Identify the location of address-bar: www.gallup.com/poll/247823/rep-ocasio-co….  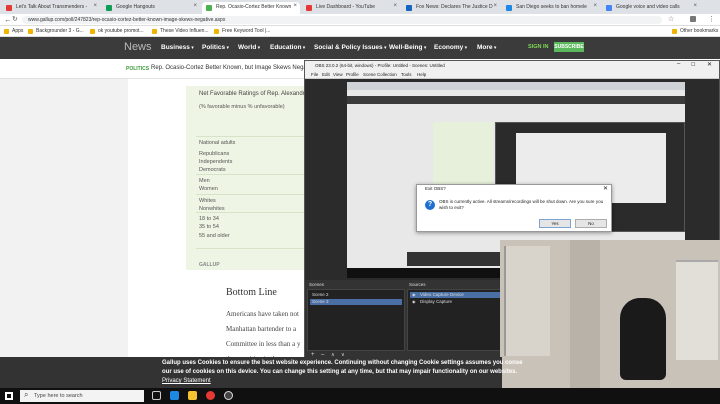
(342, 20).